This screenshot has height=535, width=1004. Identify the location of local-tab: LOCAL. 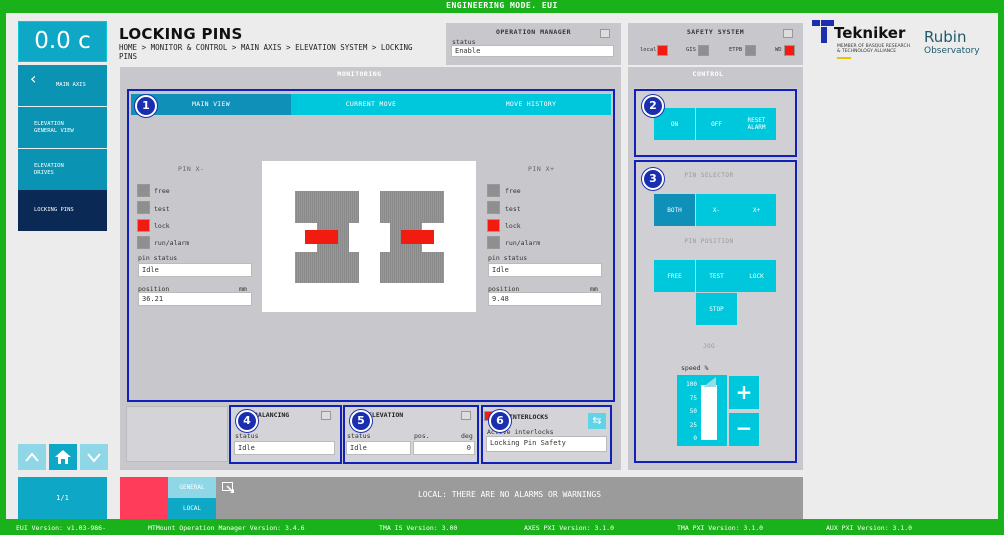
(192, 508).